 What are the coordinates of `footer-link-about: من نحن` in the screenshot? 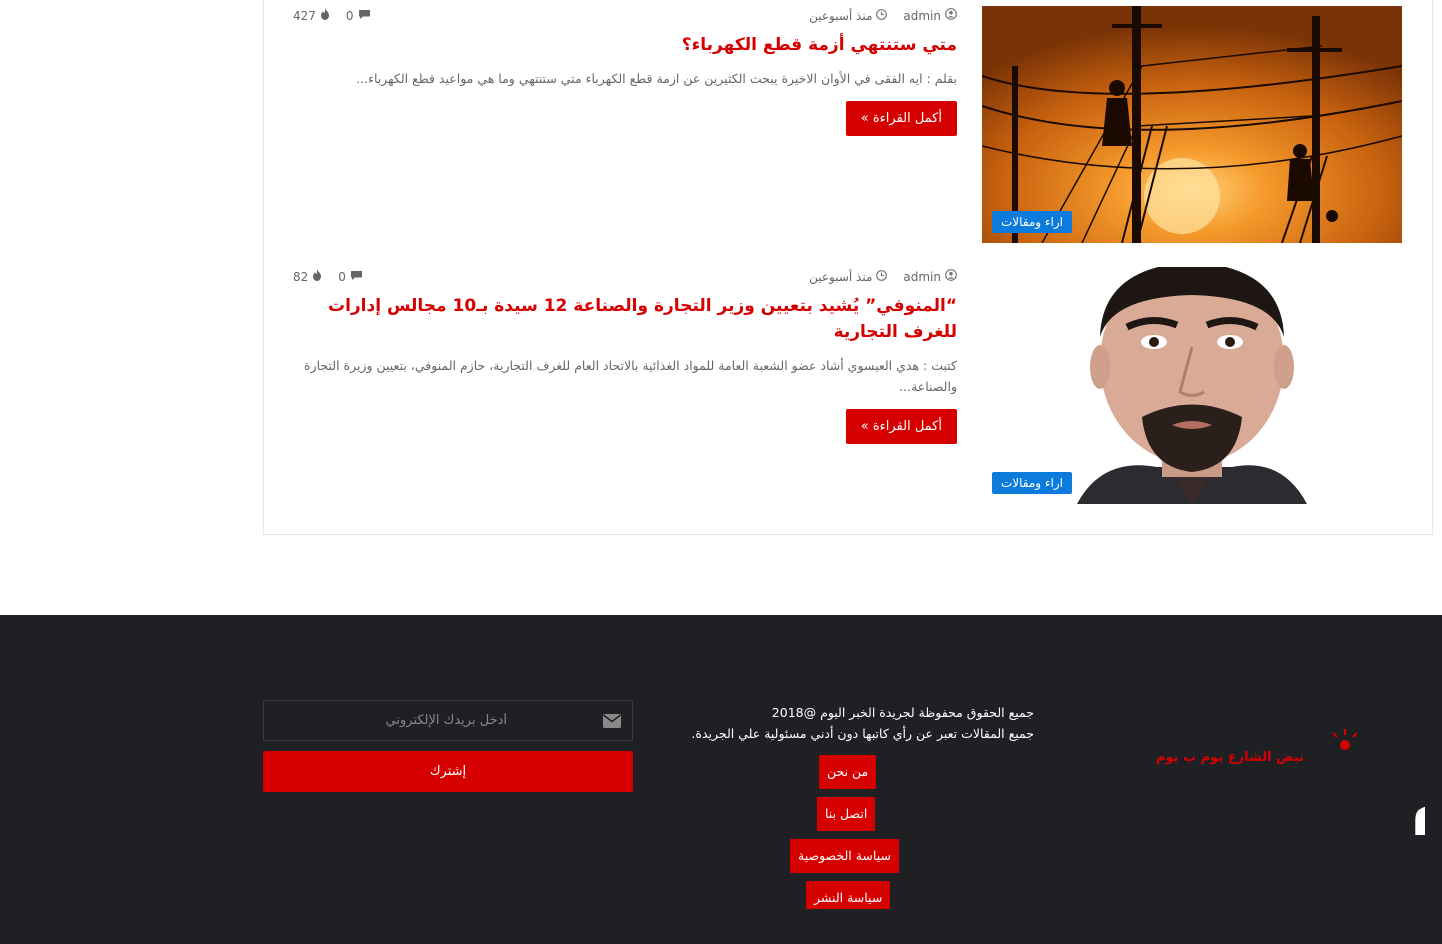 It's located at (848, 772).